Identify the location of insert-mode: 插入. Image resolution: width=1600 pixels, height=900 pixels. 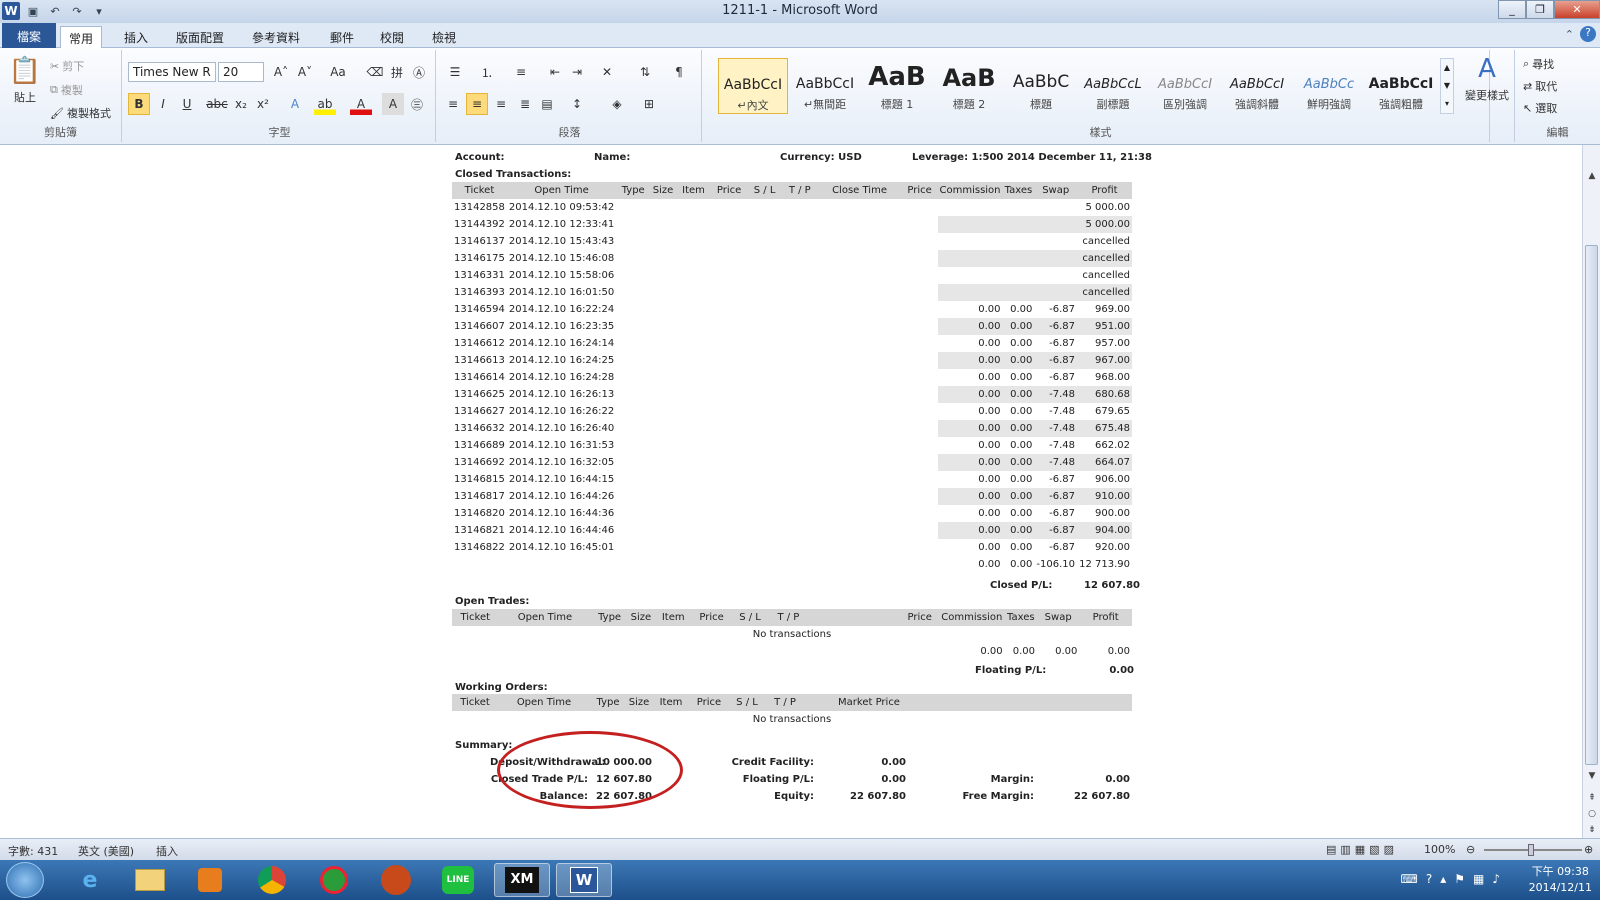
(167, 851).